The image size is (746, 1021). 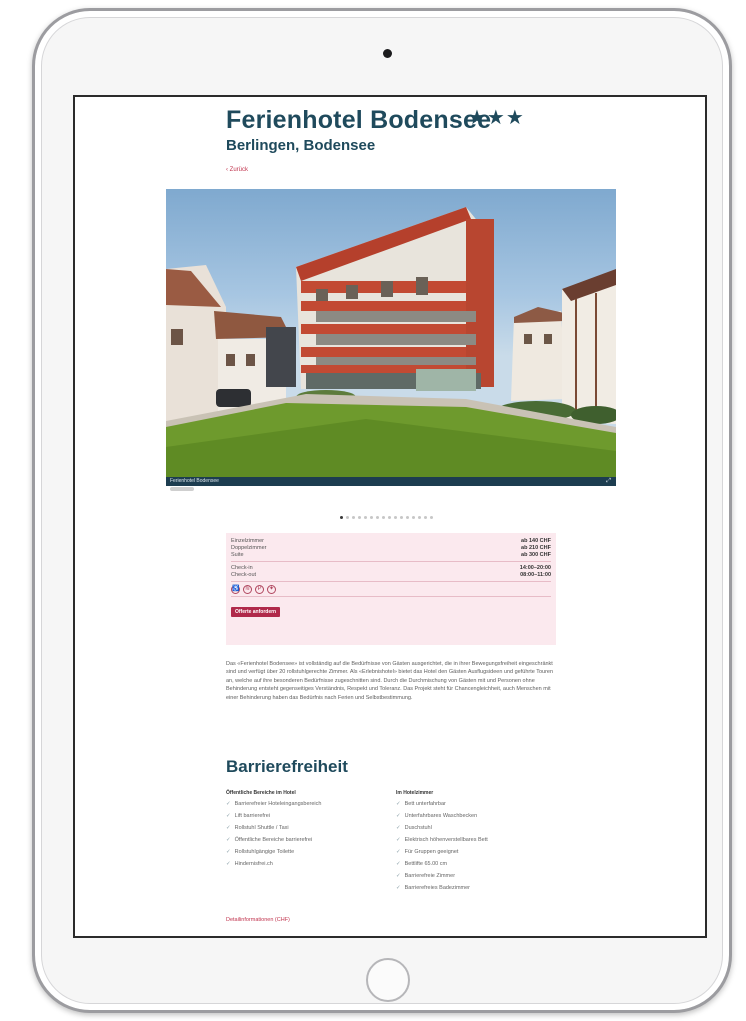 What do you see at coordinates (535, 568) in the screenshot?
I see `time-value: 14:00–20:00` at bounding box center [535, 568].